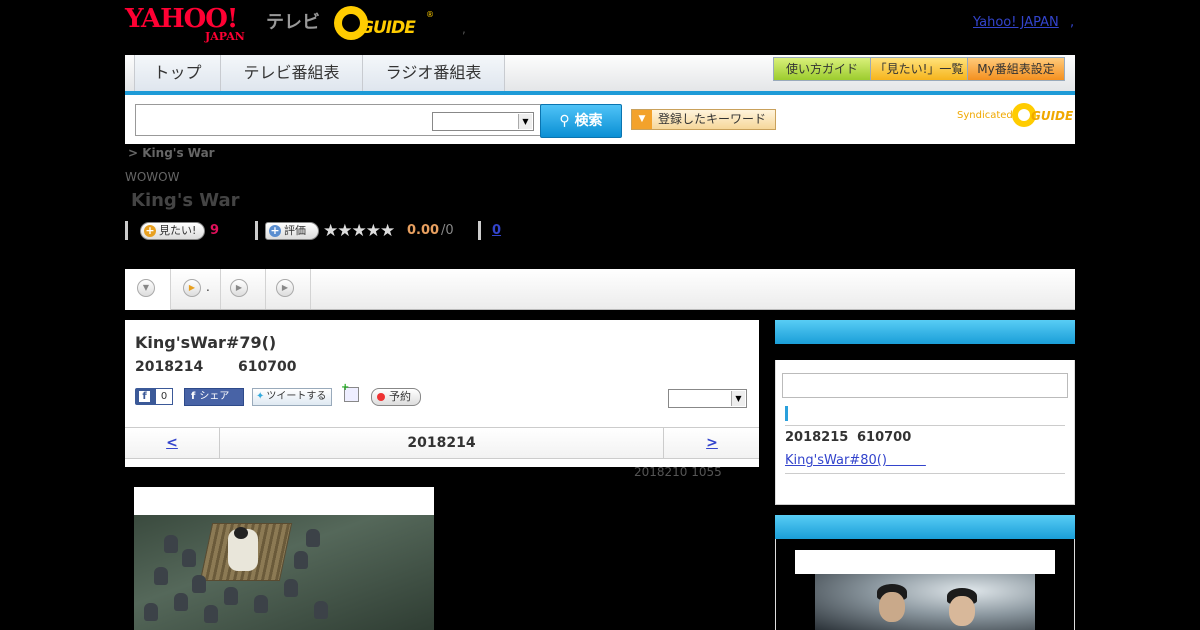 This screenshot has height=630, width=1200. Describe the element at coordinates (925, 527) in the screenshot. I see `sidebar-related-header` at that location.